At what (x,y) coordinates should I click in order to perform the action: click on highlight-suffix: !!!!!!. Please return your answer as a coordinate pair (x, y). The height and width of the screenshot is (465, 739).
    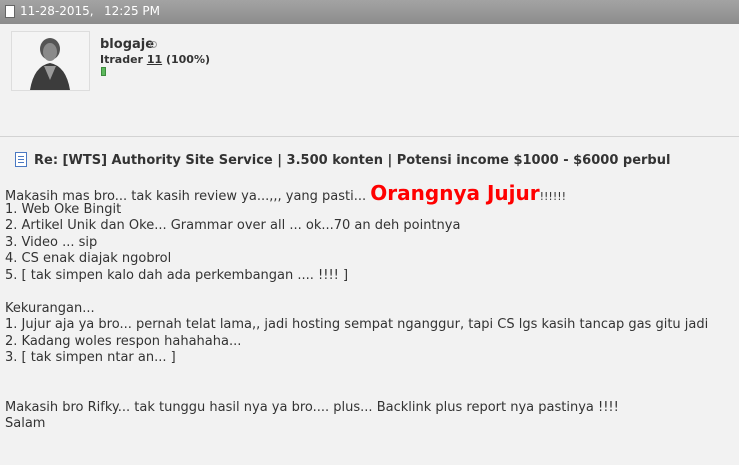
    Looking at the image, I should click on (553, 196).